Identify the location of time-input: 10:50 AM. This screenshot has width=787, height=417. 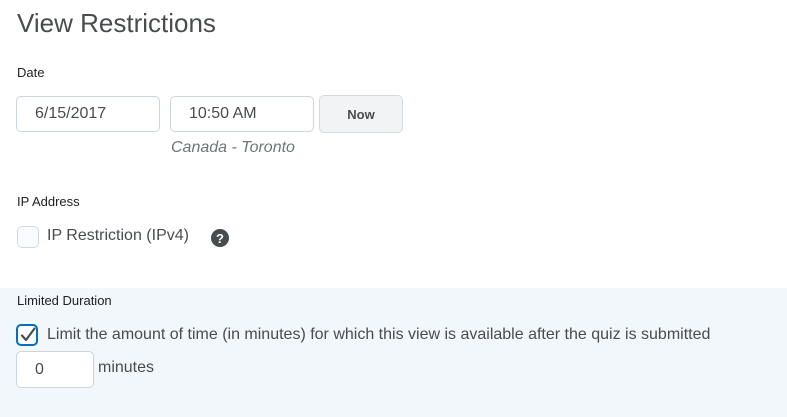
(242, 114).